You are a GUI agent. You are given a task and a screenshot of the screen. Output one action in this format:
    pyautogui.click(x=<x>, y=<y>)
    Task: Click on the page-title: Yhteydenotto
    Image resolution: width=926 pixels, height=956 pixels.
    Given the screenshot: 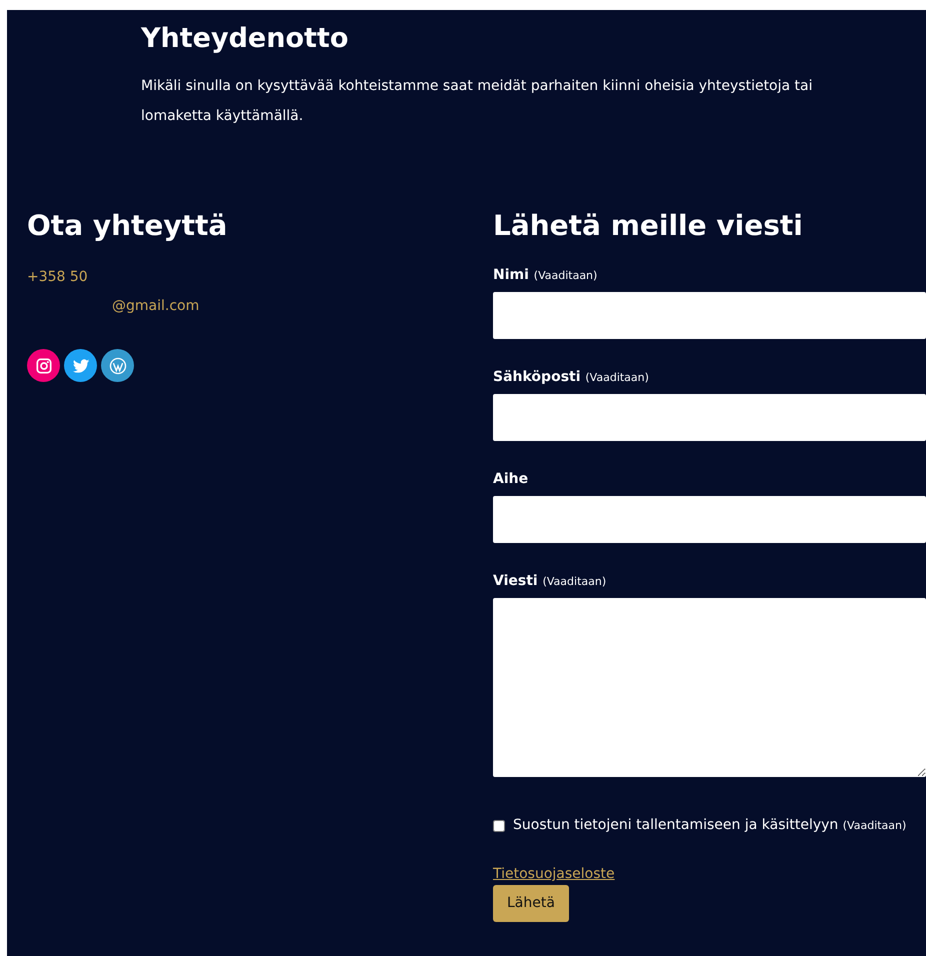 What is the action you would take?
    pyautogui.click(x=245, y=39)
    